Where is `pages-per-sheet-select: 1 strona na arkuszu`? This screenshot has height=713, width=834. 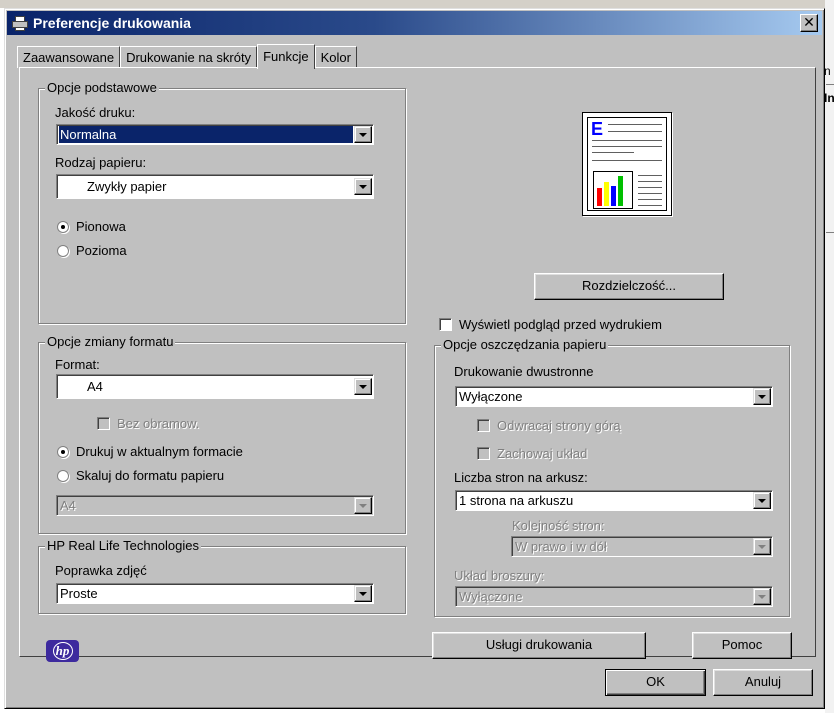 pages-per-sheet-select: 1 strona na arkuszu is located at coordinates (614, 500).